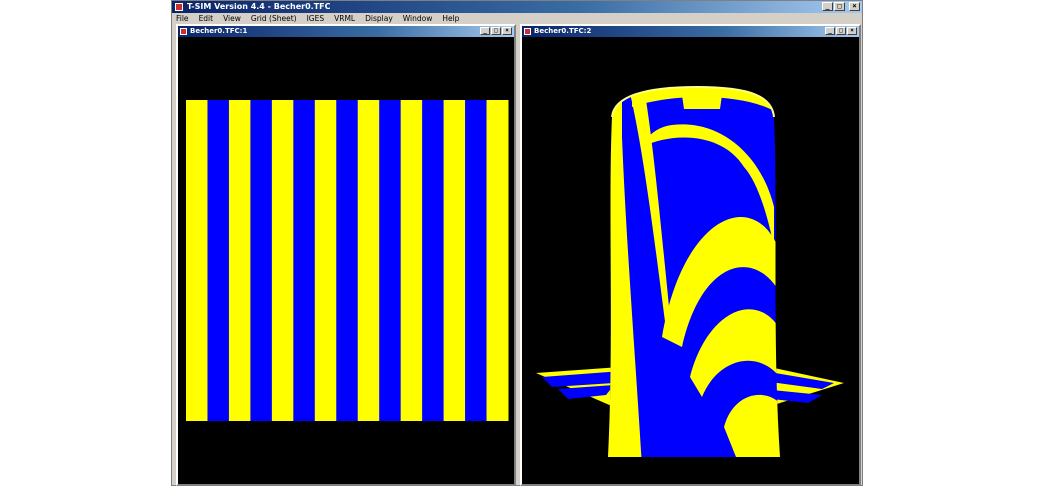 The width and height of the screenshot is (1038, 488). What do you see at coordinates (179, 7) in the screenshot?
I see `app-icon` at bounding box center [179, 7].